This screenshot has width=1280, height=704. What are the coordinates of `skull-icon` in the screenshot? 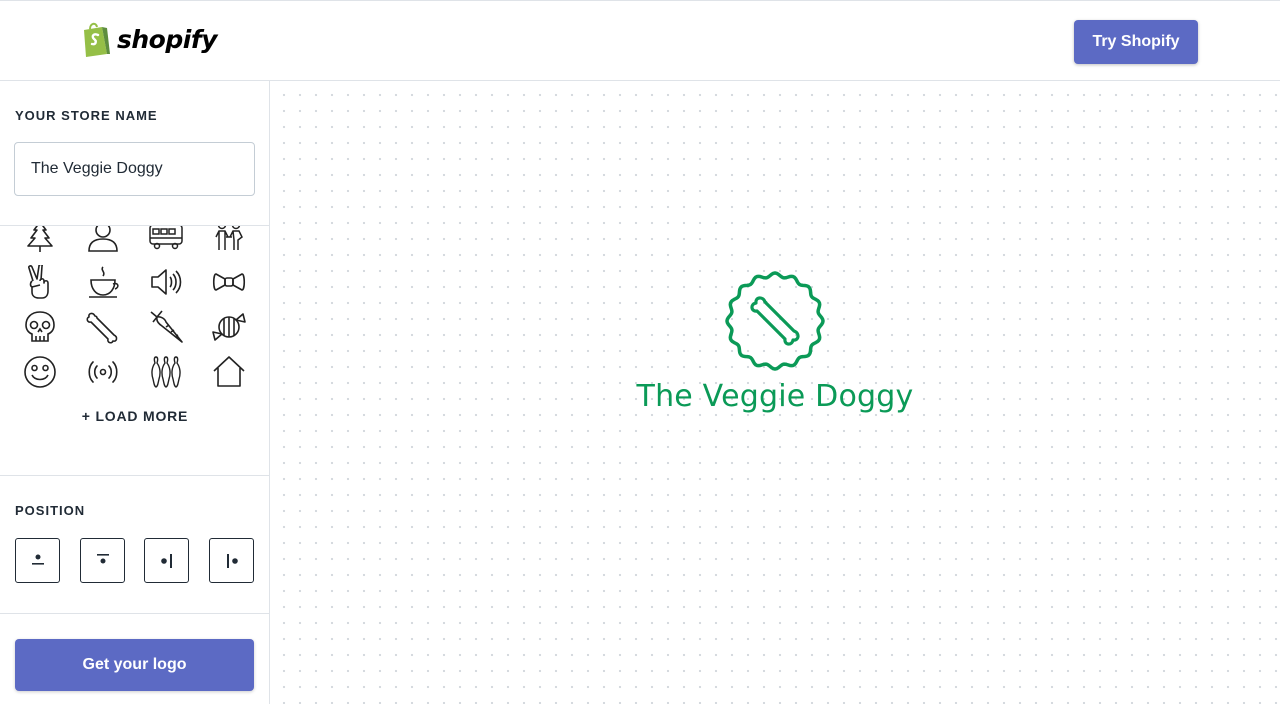 It's located at (40, 327).